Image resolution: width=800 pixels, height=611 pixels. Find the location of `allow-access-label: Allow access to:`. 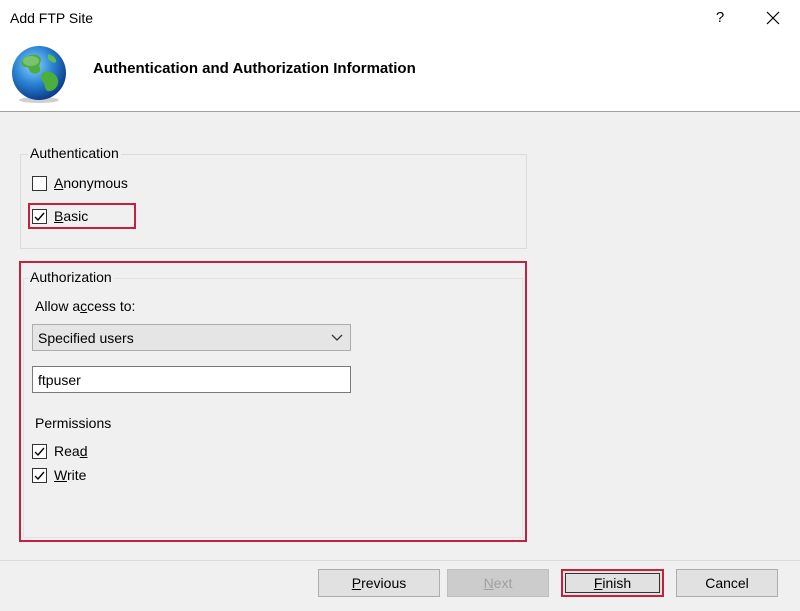

allow-access-label: Allow access to: is located at coordinates (85, 306).